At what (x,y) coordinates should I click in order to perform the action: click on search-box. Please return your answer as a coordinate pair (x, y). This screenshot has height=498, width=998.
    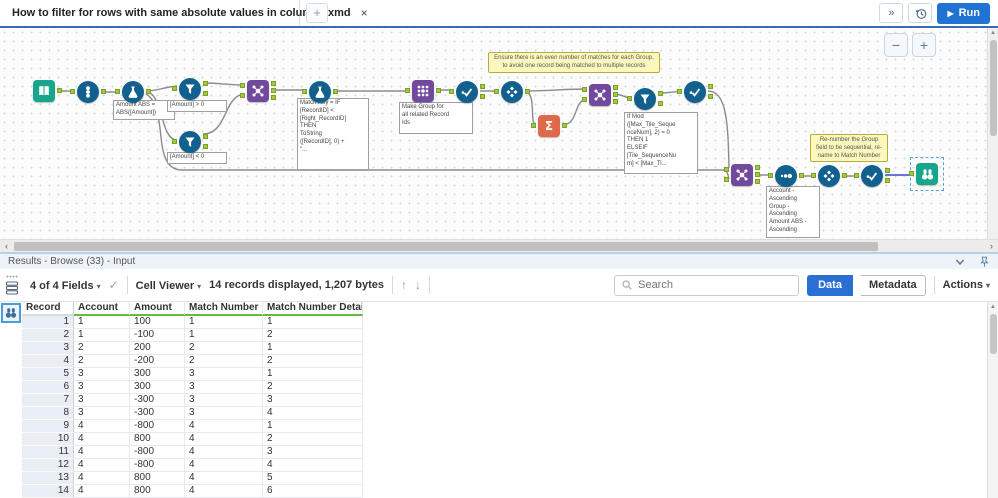
    Looking at the image, I should click on (707, 285).